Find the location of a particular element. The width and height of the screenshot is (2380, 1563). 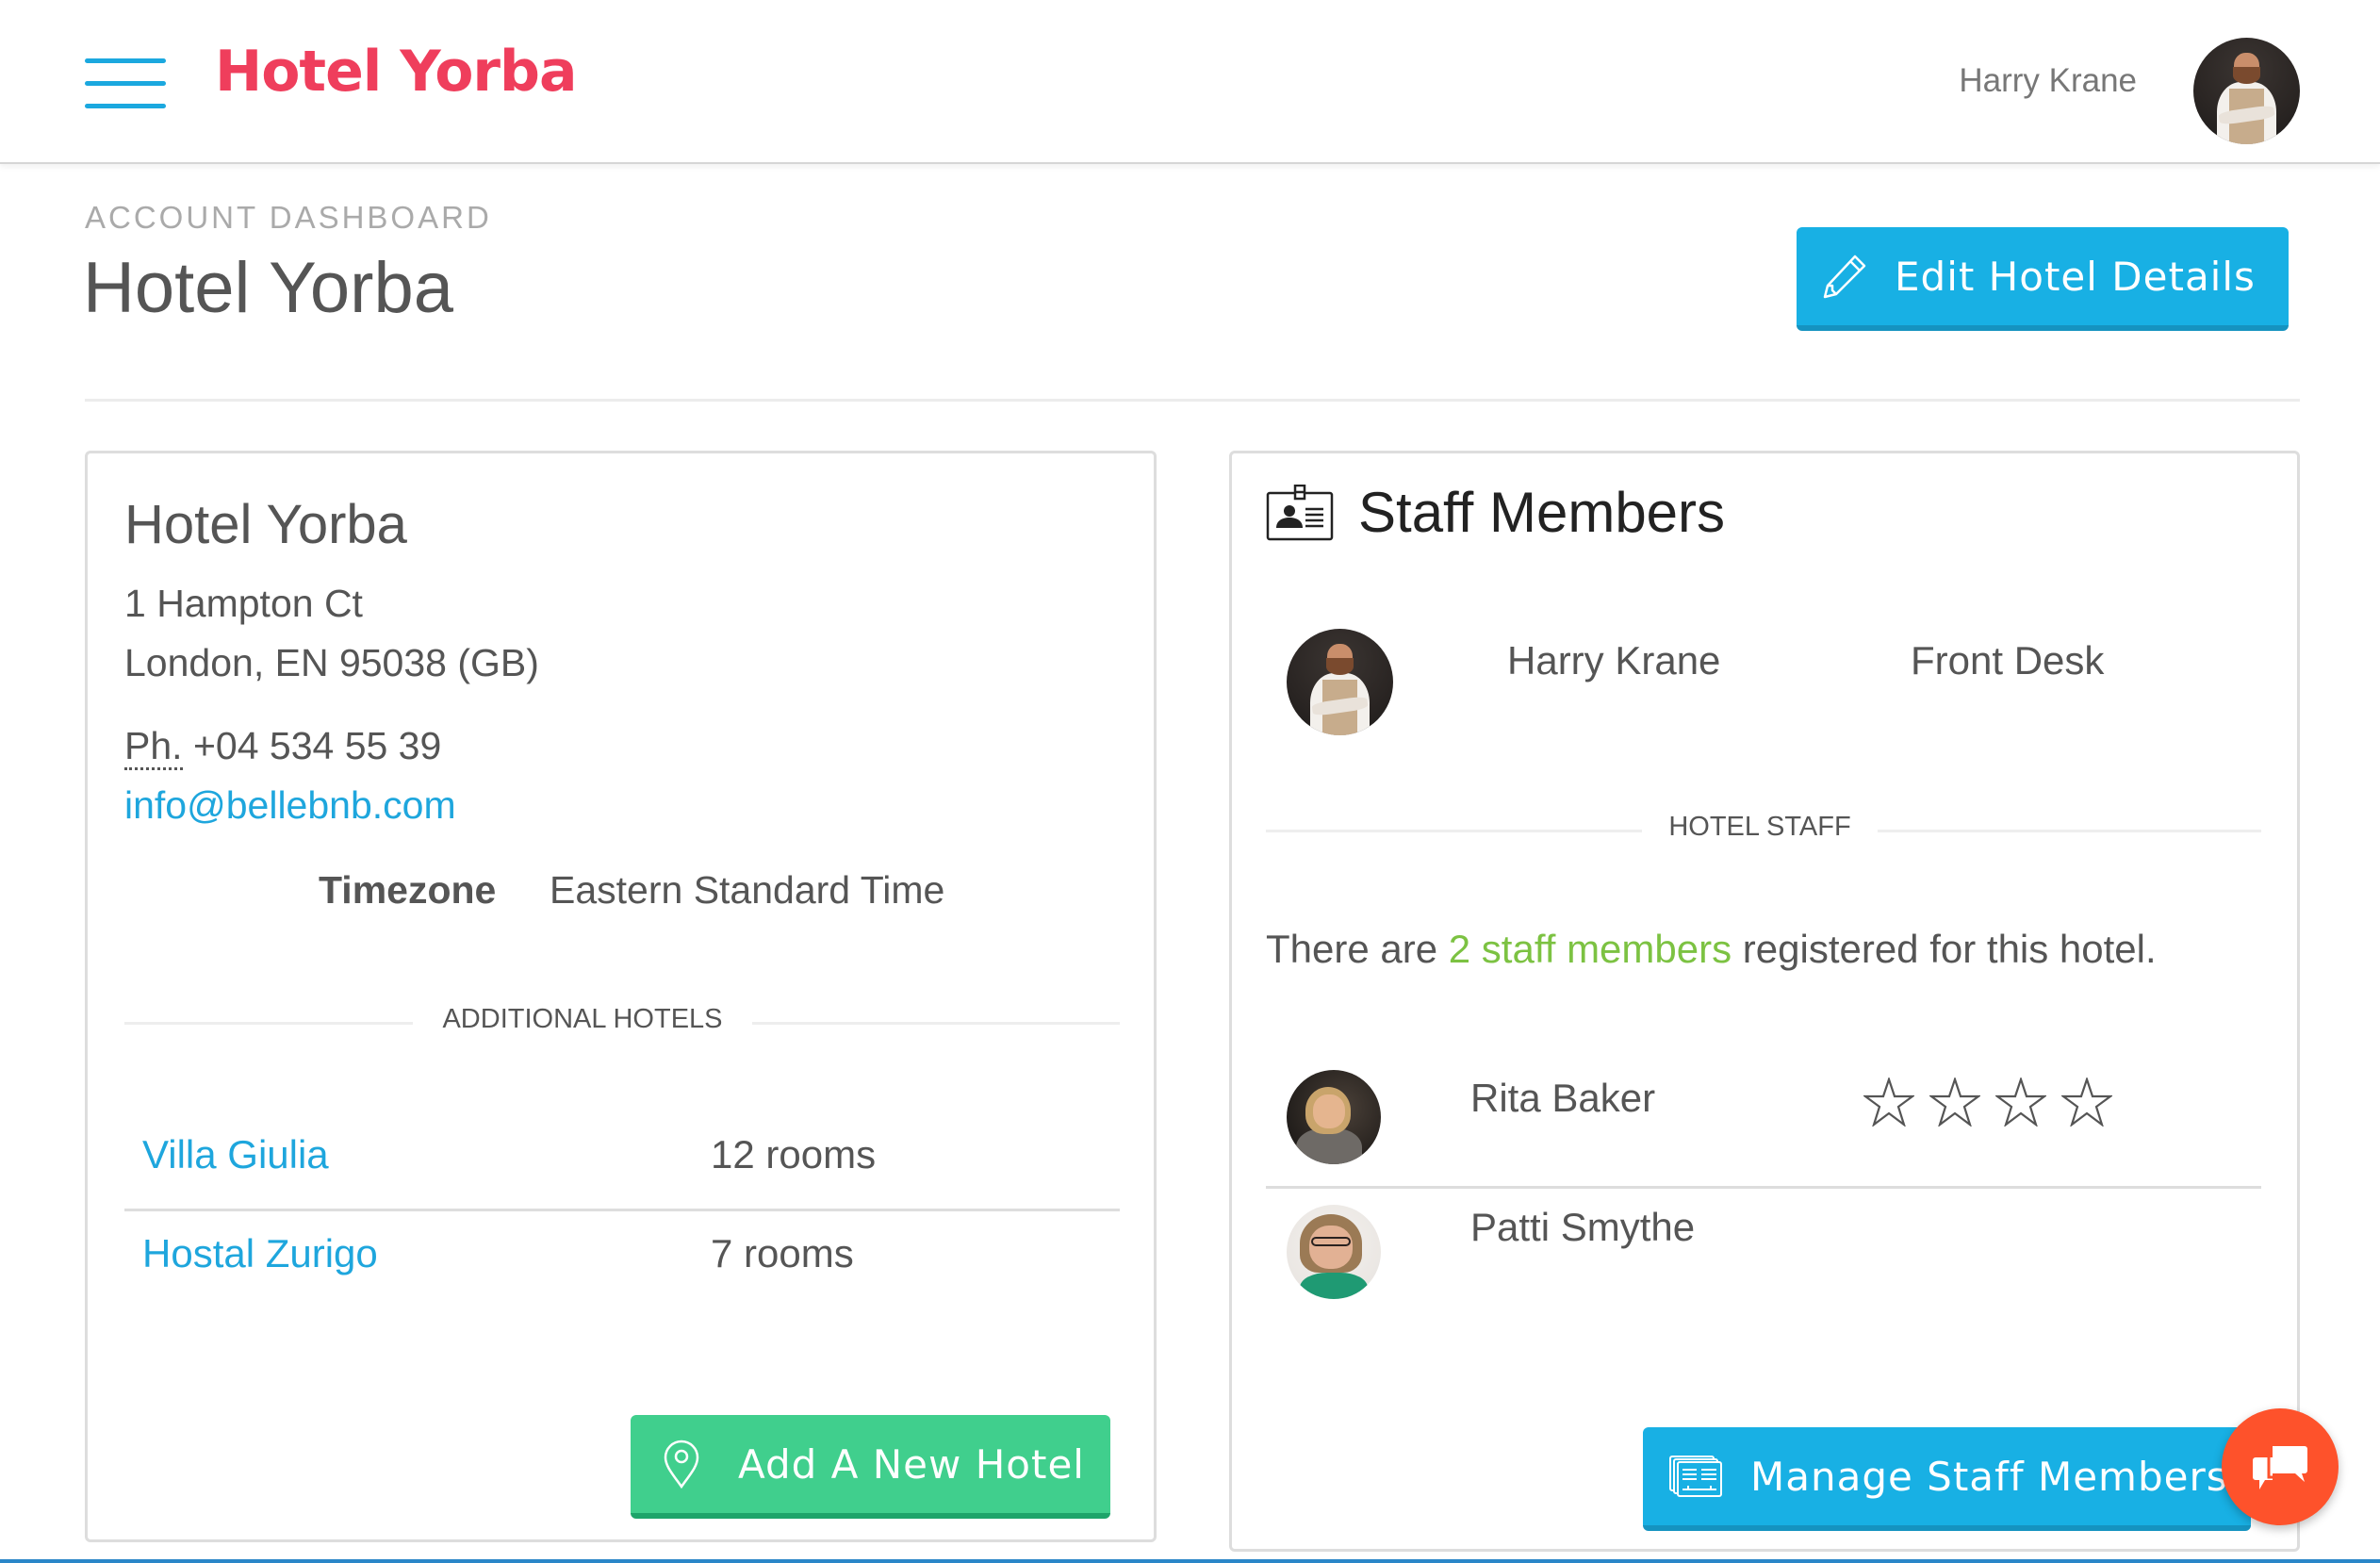

phone-abbr: Ph. is located at coordinates (153, 747).